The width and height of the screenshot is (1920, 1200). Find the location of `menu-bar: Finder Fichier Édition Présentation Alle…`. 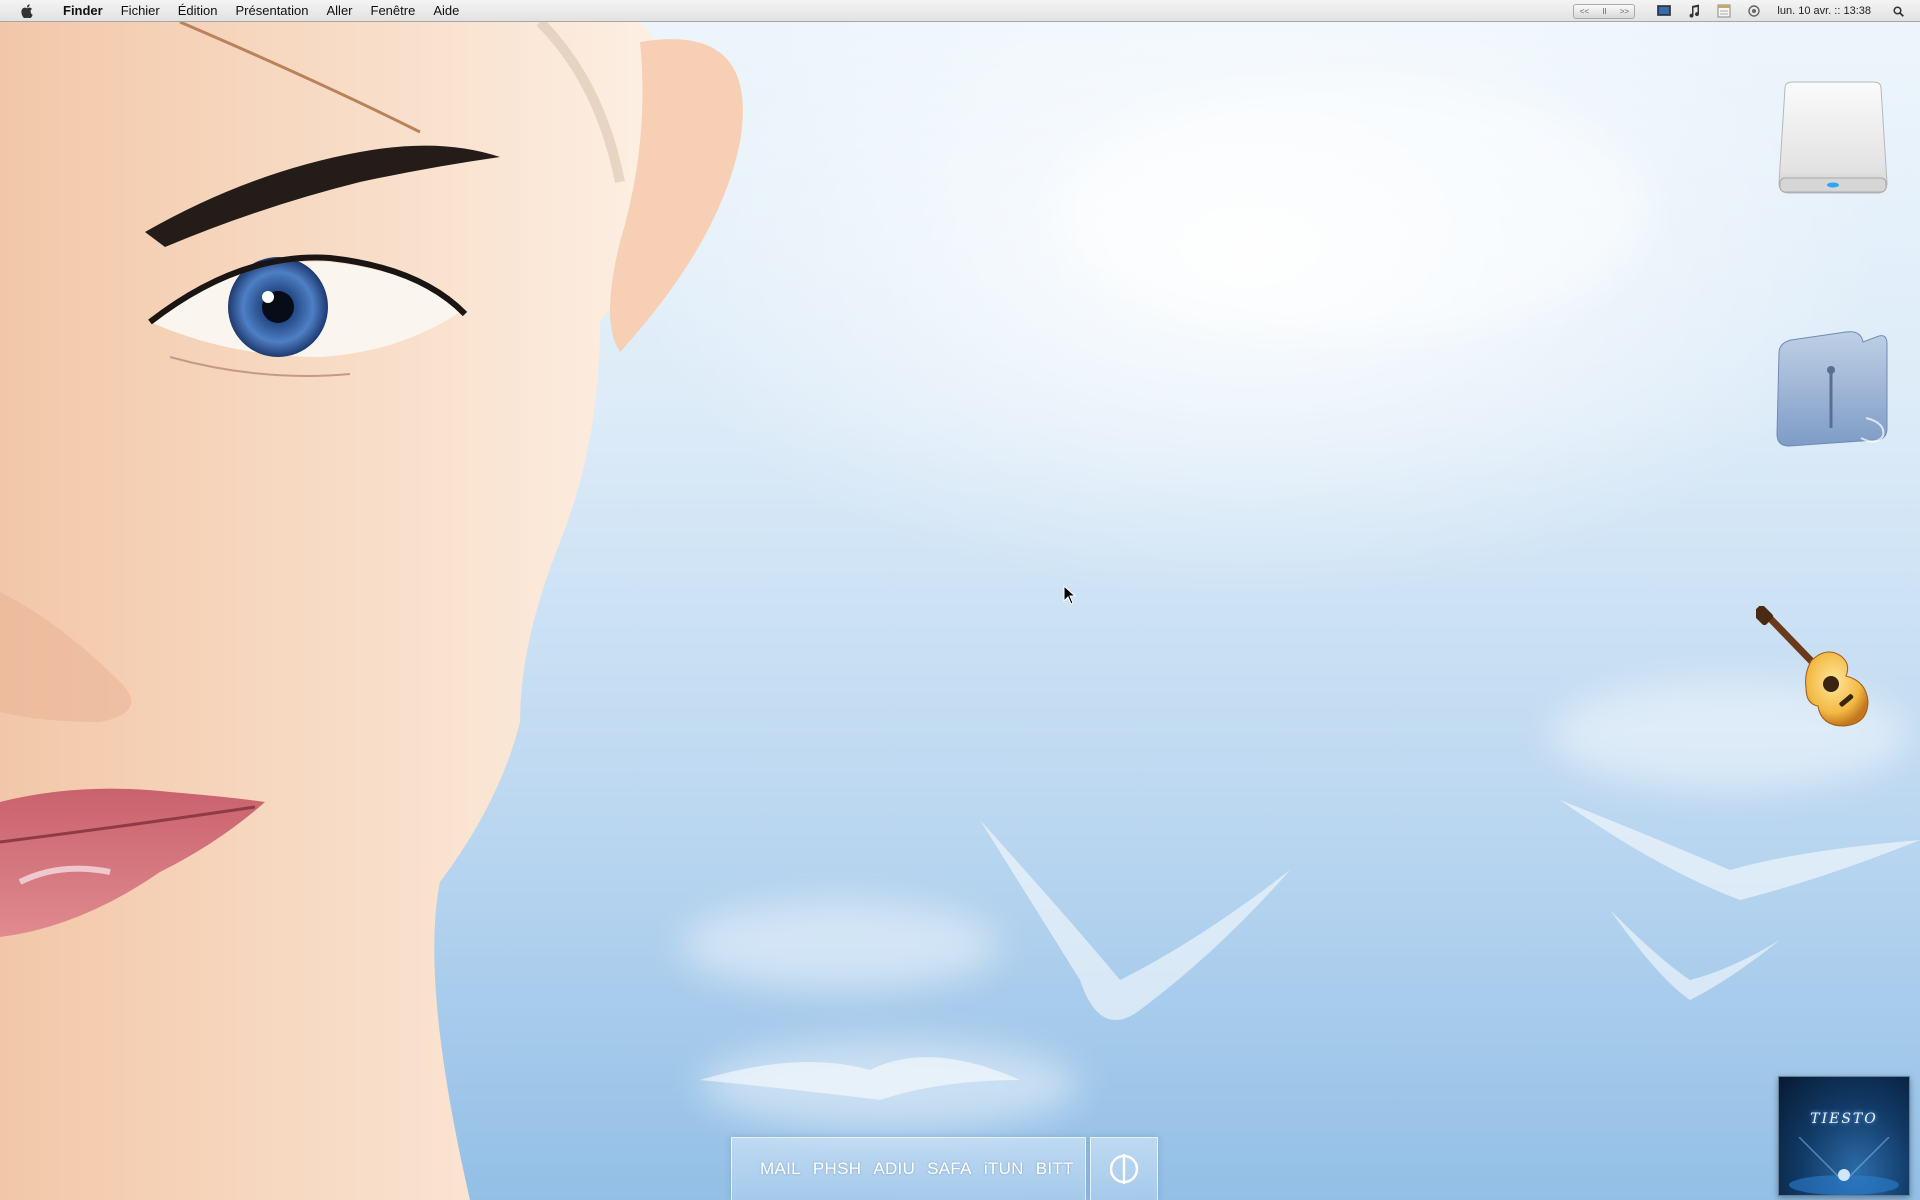

menu-bar: Finder Fichier Édition Présentation Alle… is located at coordinates (960, 11).